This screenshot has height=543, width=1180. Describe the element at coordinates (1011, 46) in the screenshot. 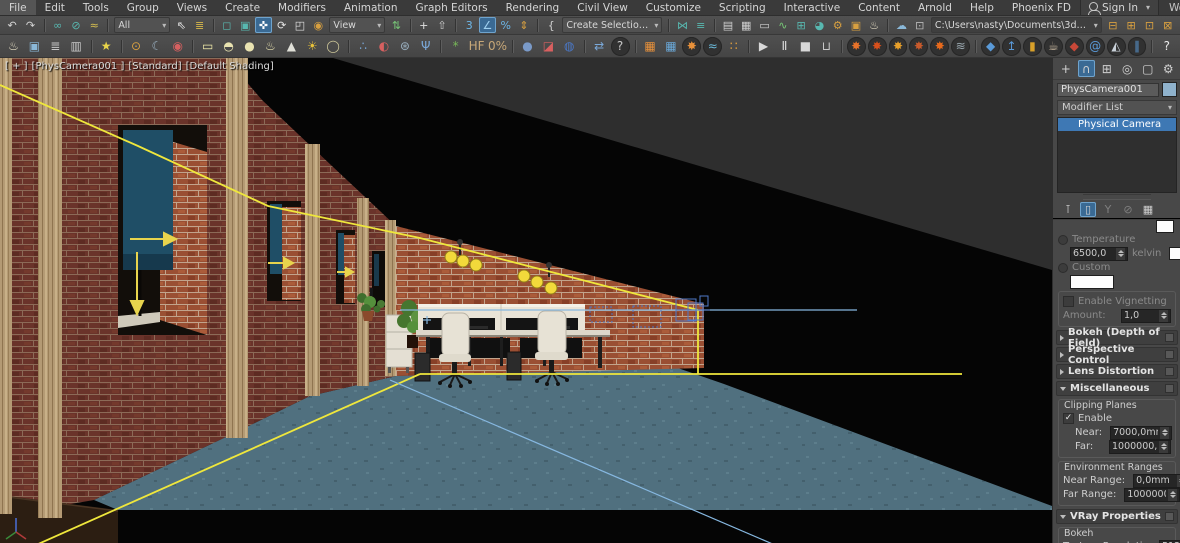

I see `phoenix-preset-fountain-icon: ↥` at that location.